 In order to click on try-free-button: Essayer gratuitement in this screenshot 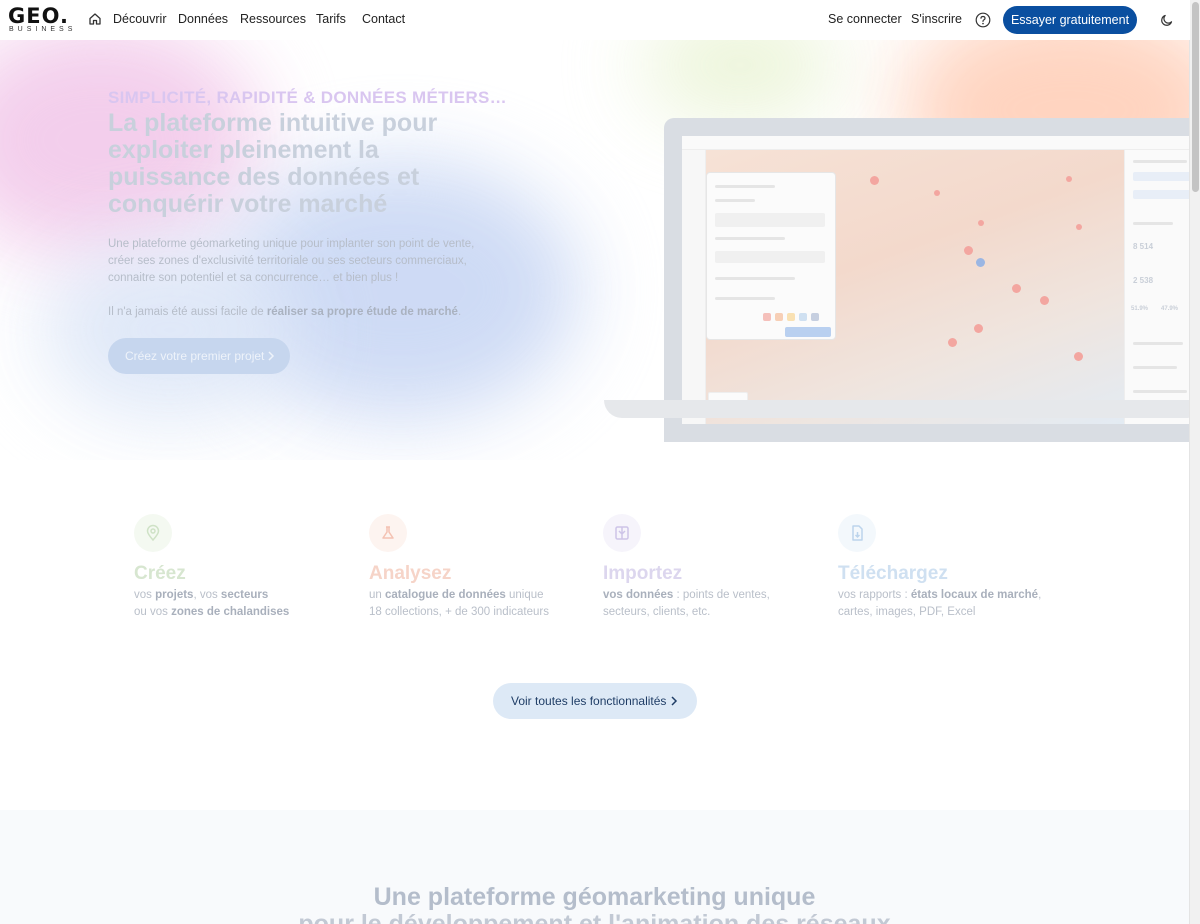, I will do `click(1070, 20)`.